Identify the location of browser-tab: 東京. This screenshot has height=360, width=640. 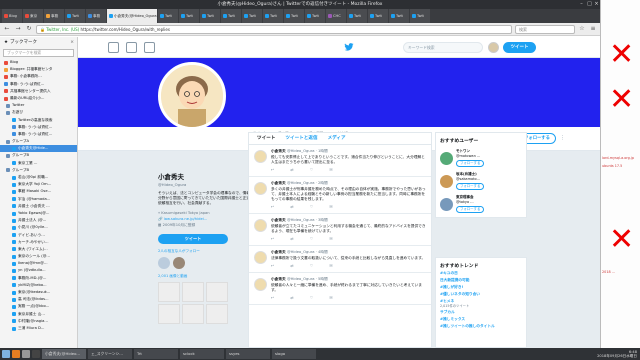
(33, 16).